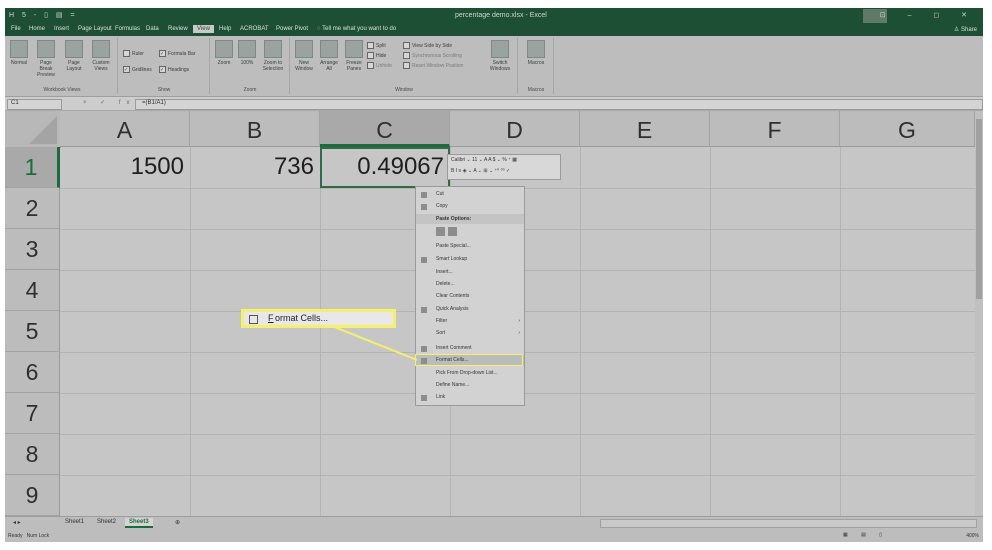  I want to click on callout-pointer, so click(367, 340).